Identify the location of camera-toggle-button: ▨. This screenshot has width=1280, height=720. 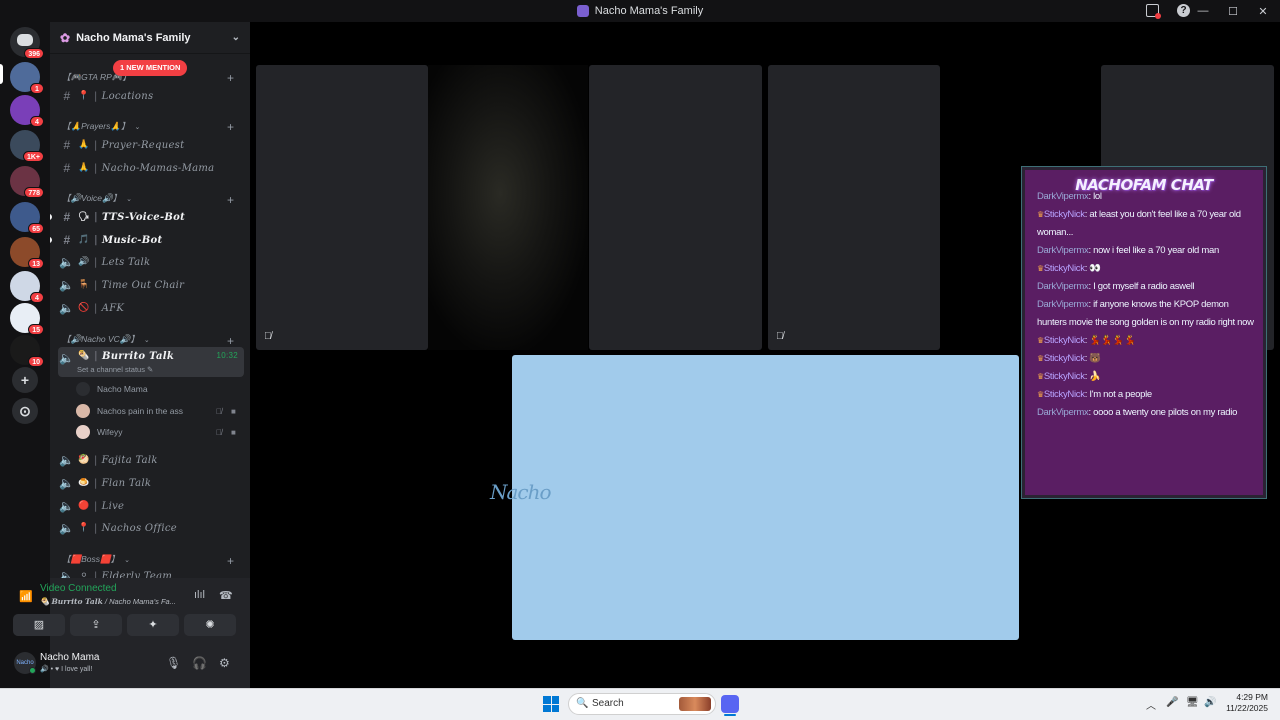
(39, 625).